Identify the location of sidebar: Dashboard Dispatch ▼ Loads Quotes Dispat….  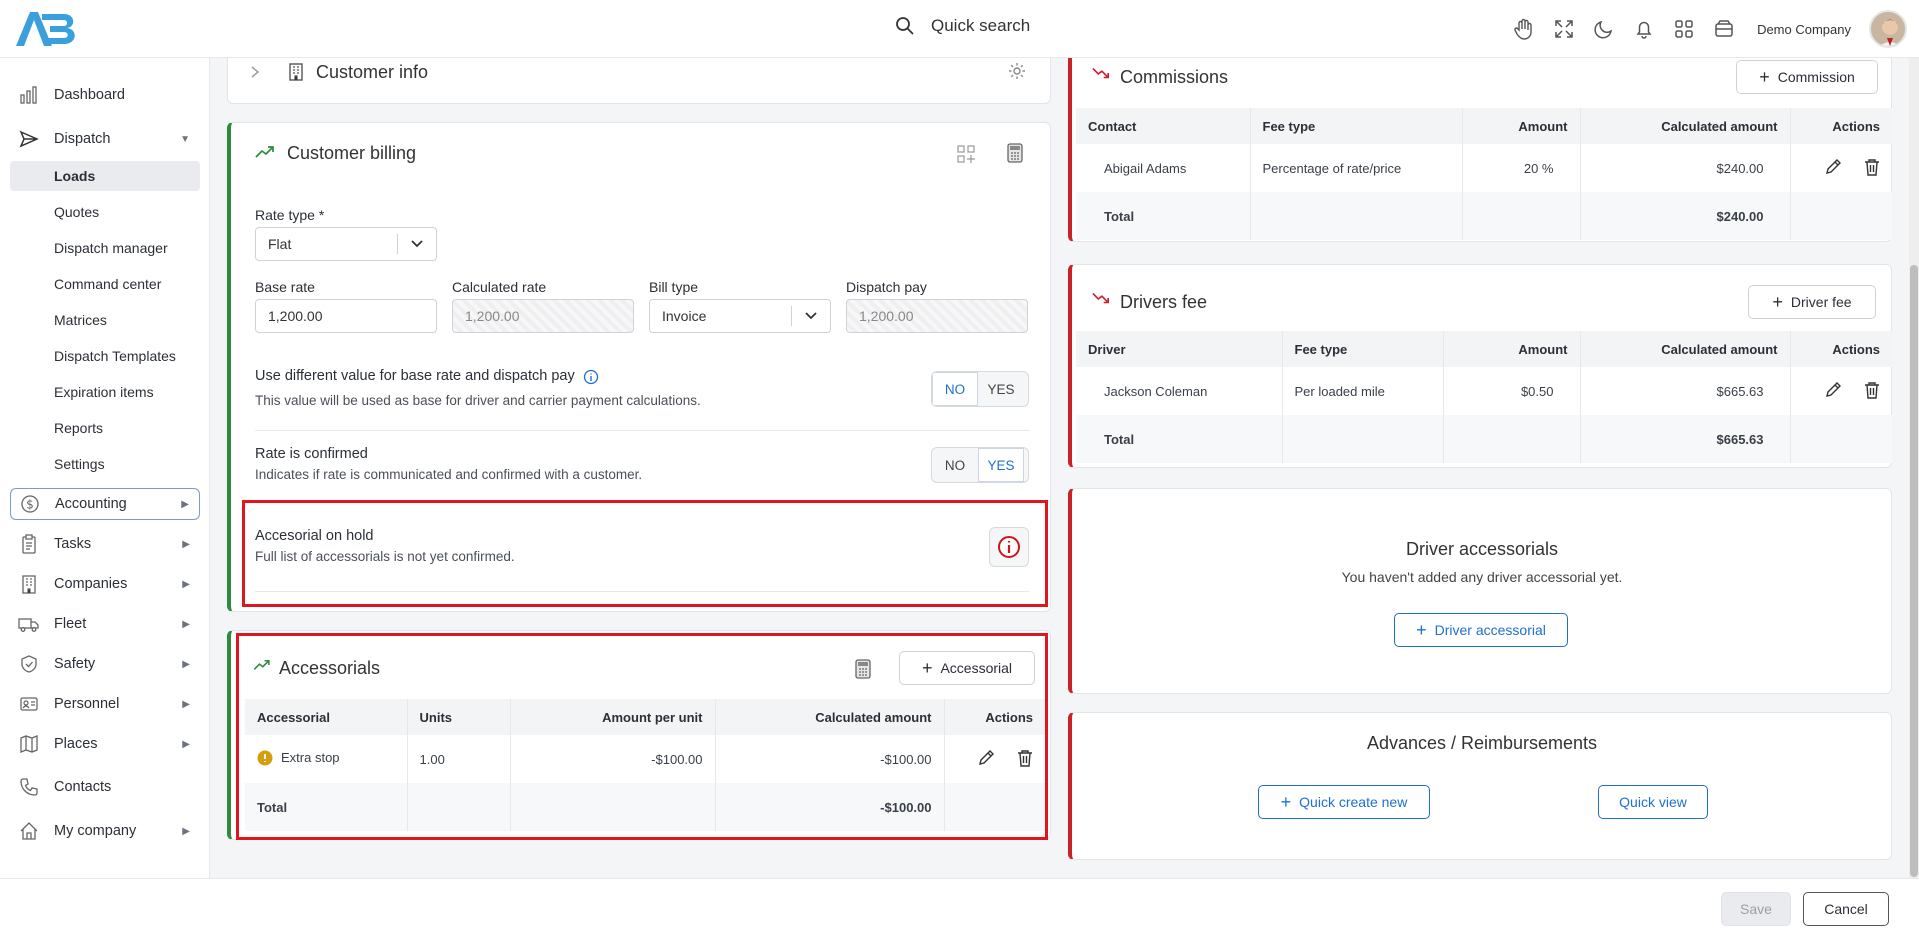
(105, 468).